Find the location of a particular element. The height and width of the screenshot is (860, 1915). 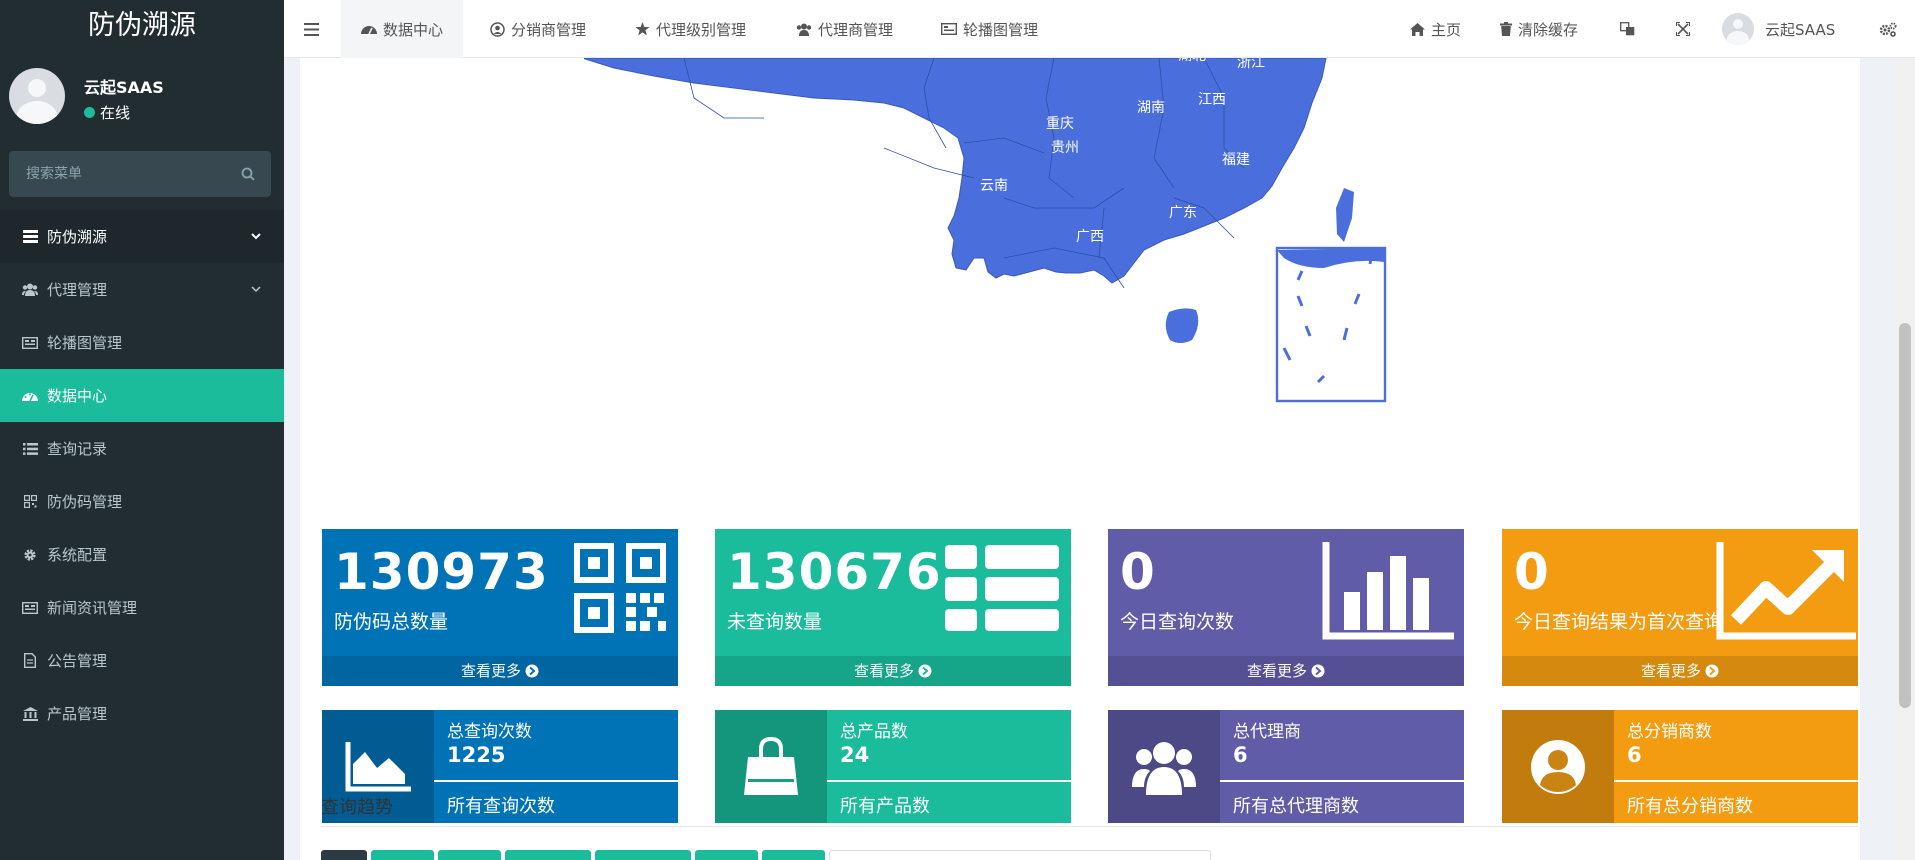

info-icon-area is located at coordinates (1558, 766).